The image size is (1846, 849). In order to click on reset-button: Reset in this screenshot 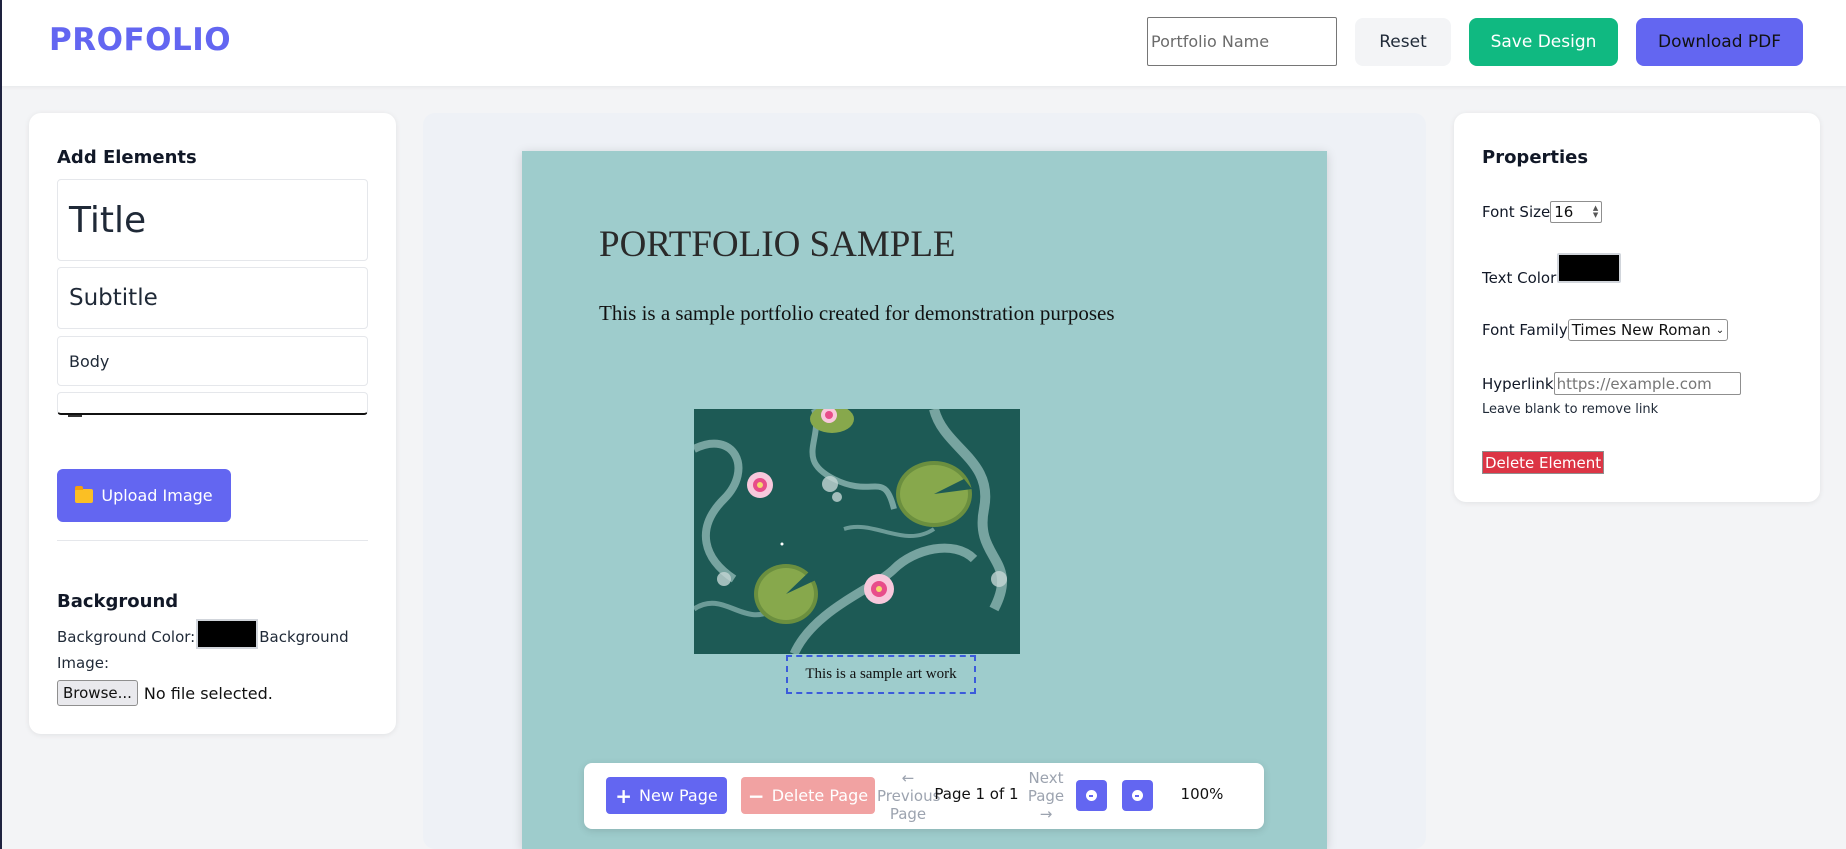, I will do `click(1403, 42)`.